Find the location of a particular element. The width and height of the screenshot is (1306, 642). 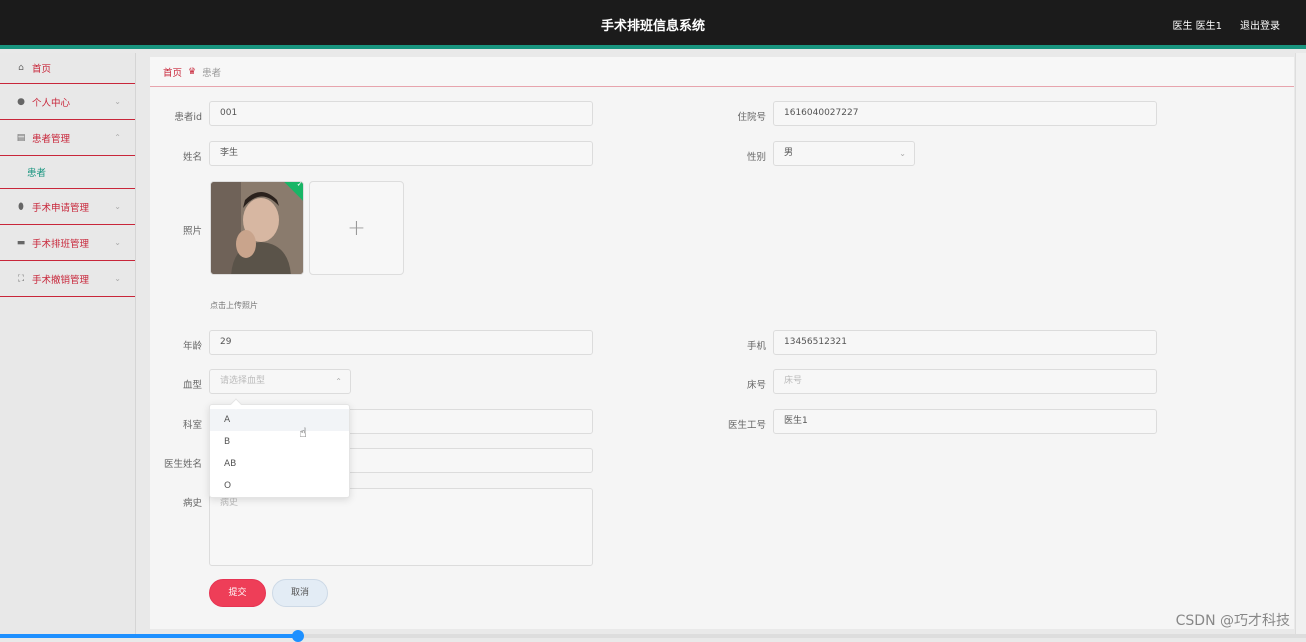

sidebar-item-profile: ● 个人中心 ⌄ is located at coordinates (67, 102).